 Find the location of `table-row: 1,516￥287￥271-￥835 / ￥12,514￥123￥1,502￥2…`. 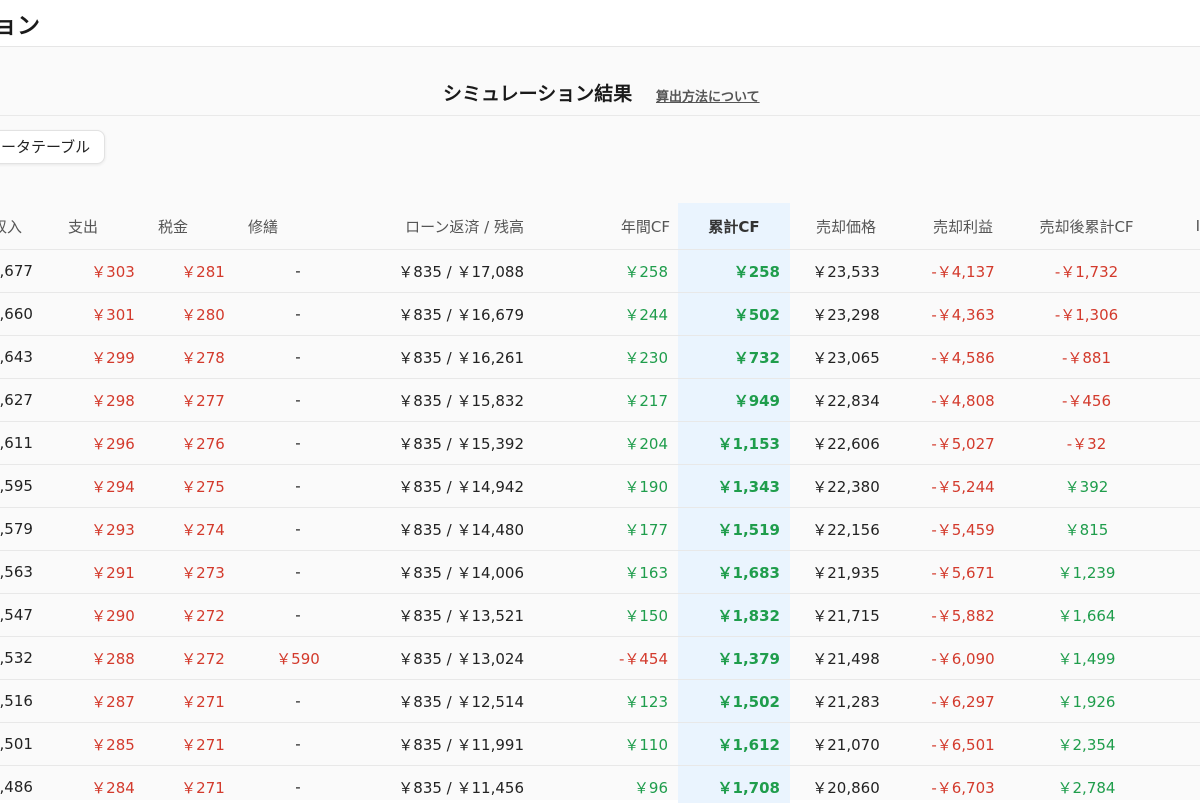

table-row: 1,516￥287￥271-￥835 / ￥12,514￥123￥1,502￥2… is located at coordinates (600, 701).